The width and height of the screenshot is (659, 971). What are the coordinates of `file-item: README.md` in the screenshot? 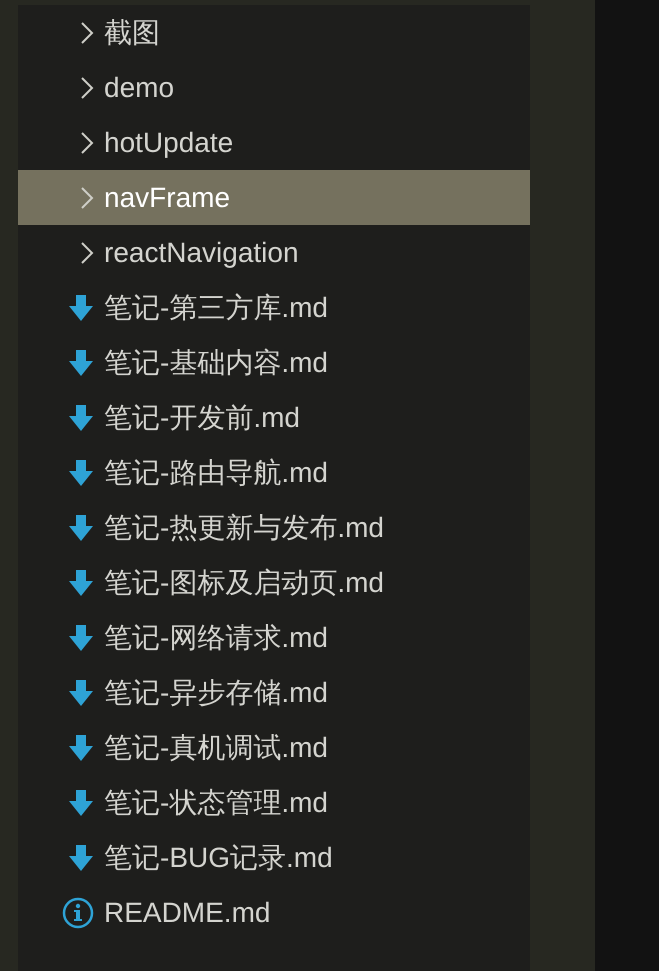 It's located at (274, 912).